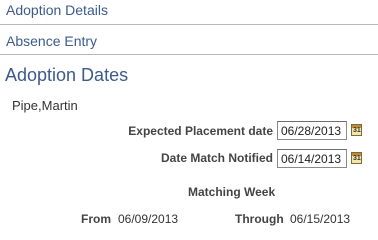 The height and width of the screenshot is (240, 378). Describe the element at coordinates (200, 131) in the screenshot. I see `expected-placement-date-label: Expected Placement date` at that location.